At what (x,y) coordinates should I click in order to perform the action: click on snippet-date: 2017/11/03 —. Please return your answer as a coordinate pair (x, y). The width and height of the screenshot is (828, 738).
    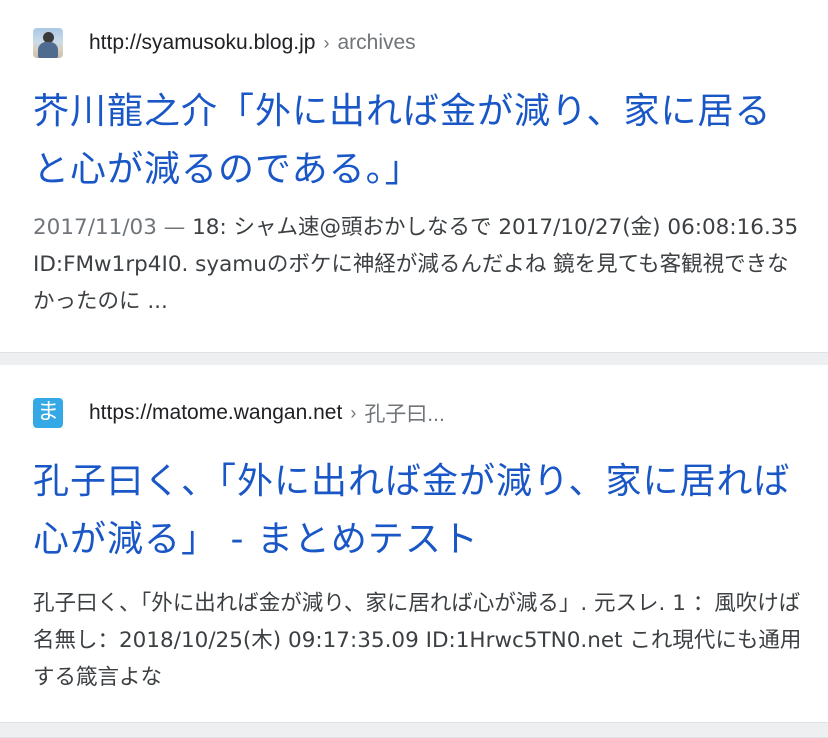
    Looking at the image, I should click on (113, 227).